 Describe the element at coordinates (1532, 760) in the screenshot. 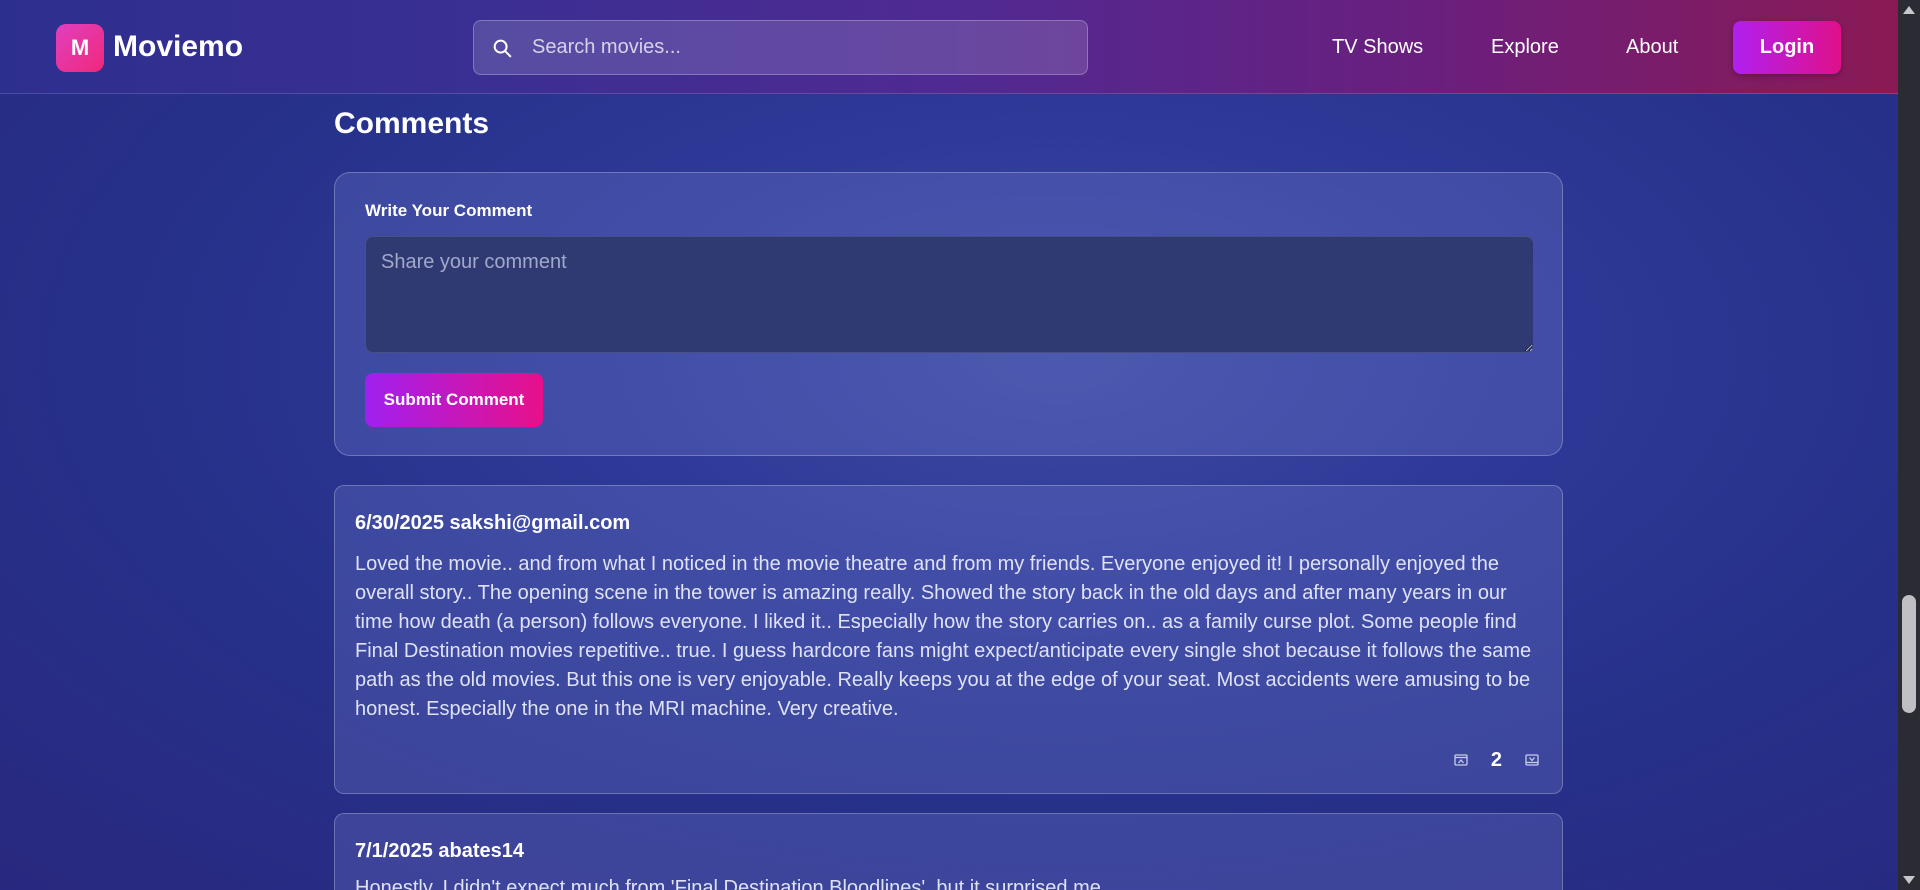

I see `downvote-icon` at that location.